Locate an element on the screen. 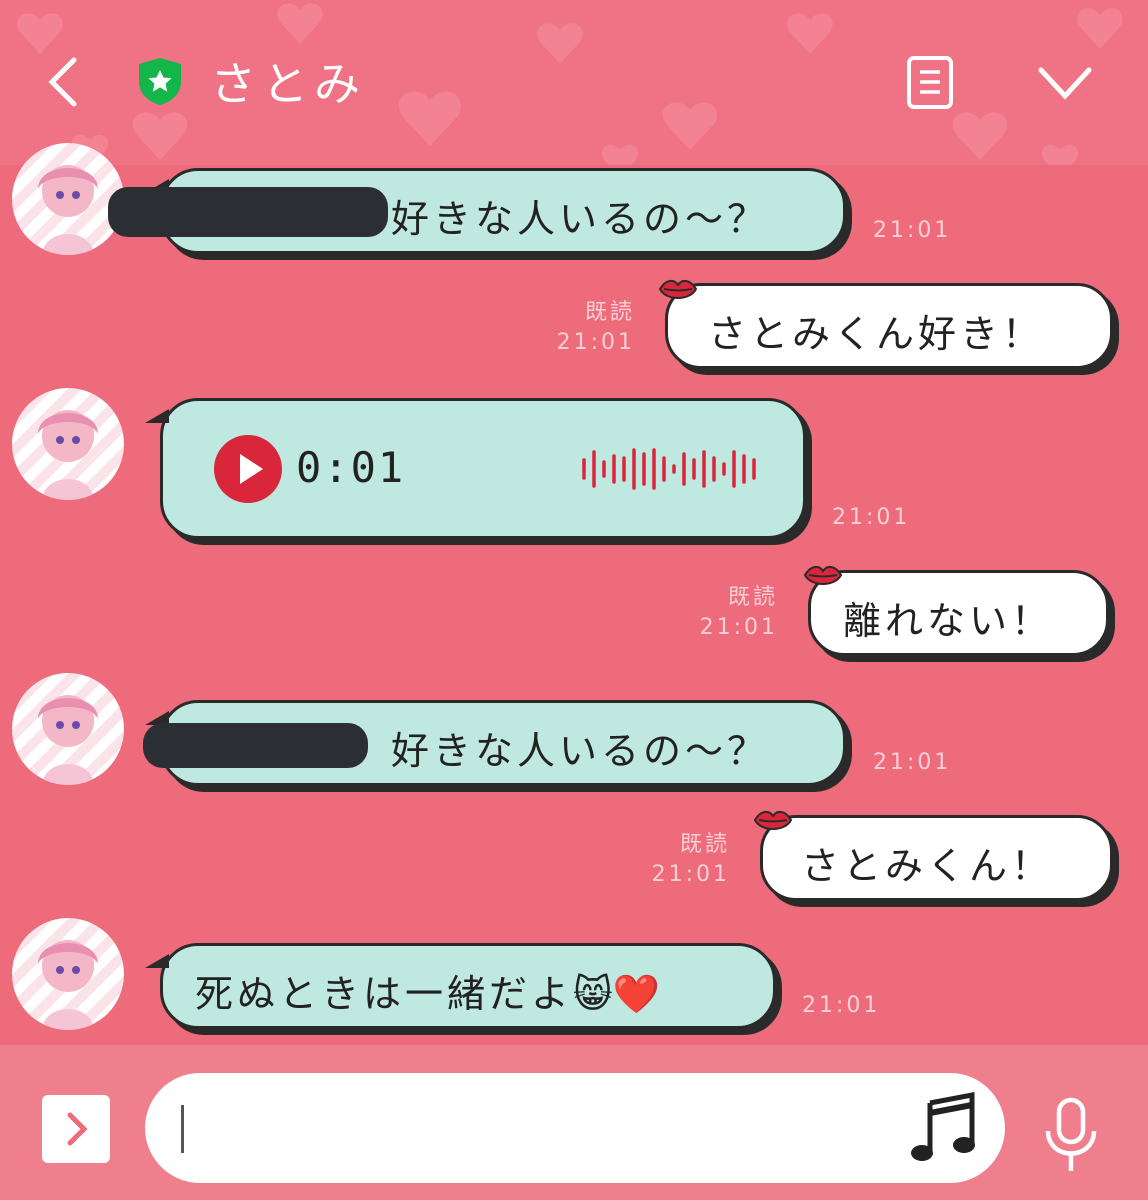 Image resolution: width=1148 pixels, height=1200 pixels. music-note-icon is located at coordinates (945, 1128).